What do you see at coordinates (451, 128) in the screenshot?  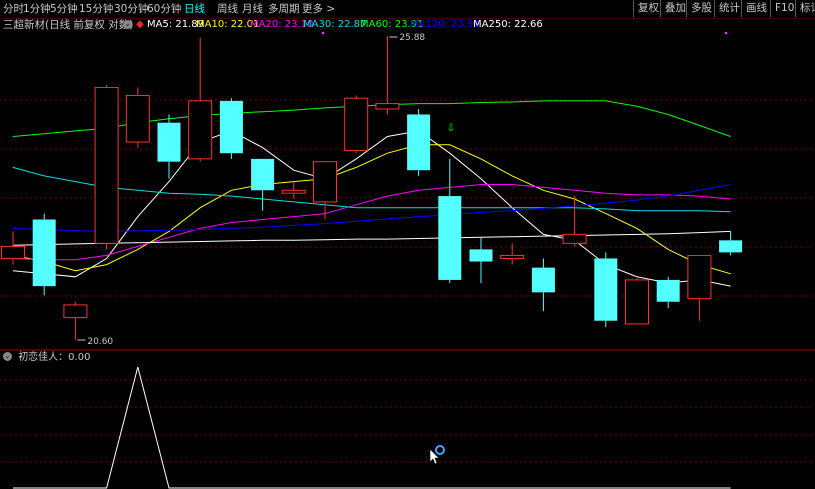 I see `signal-arrow-icon: ⇩` at bounding box center [451, 128].